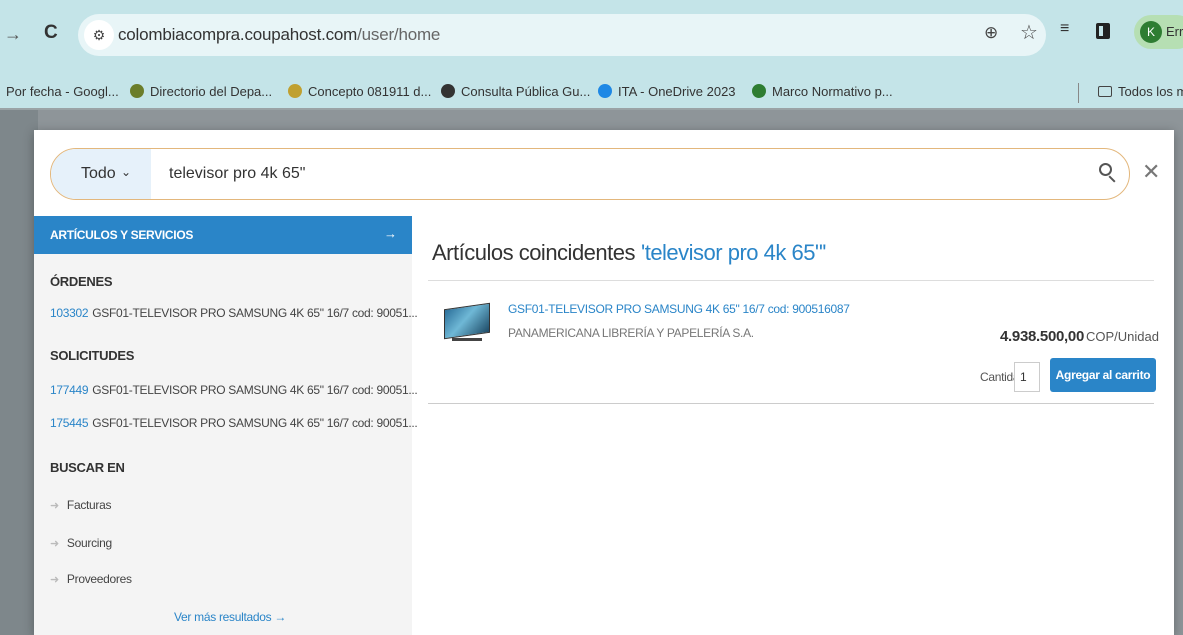 This screenshot has width=1183, height=635. I want to click on search-in-sourcing: ➜ Sourcing, so click(81, 543).